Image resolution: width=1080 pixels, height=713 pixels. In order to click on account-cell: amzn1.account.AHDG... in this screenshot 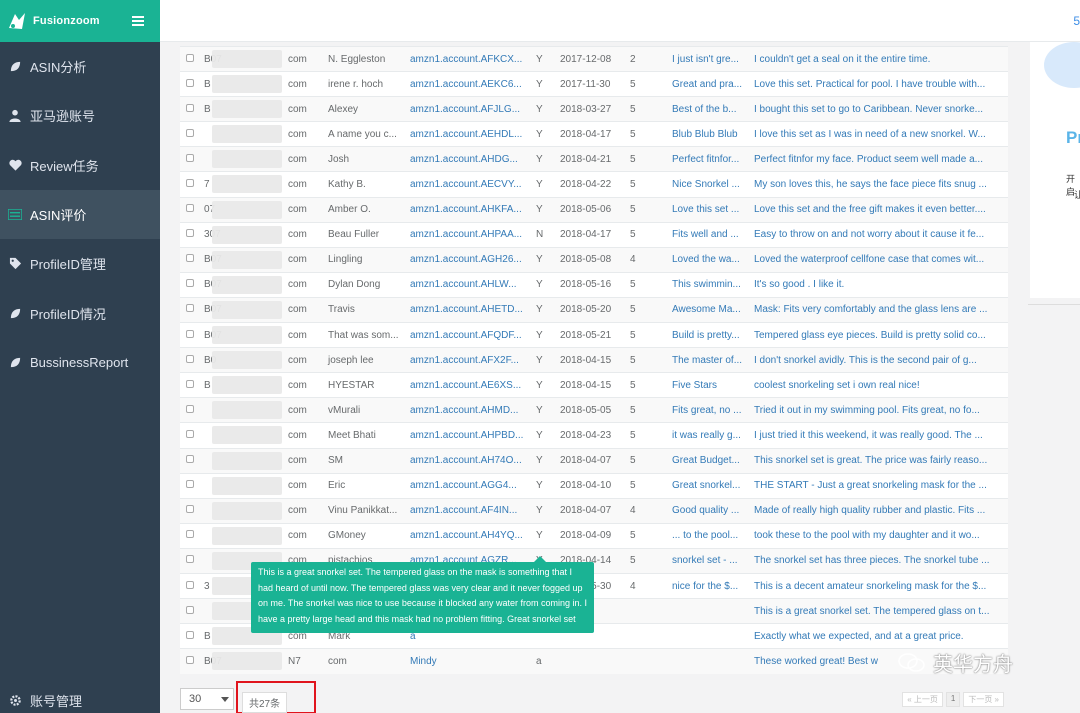, I will do `click(469, 159)`.